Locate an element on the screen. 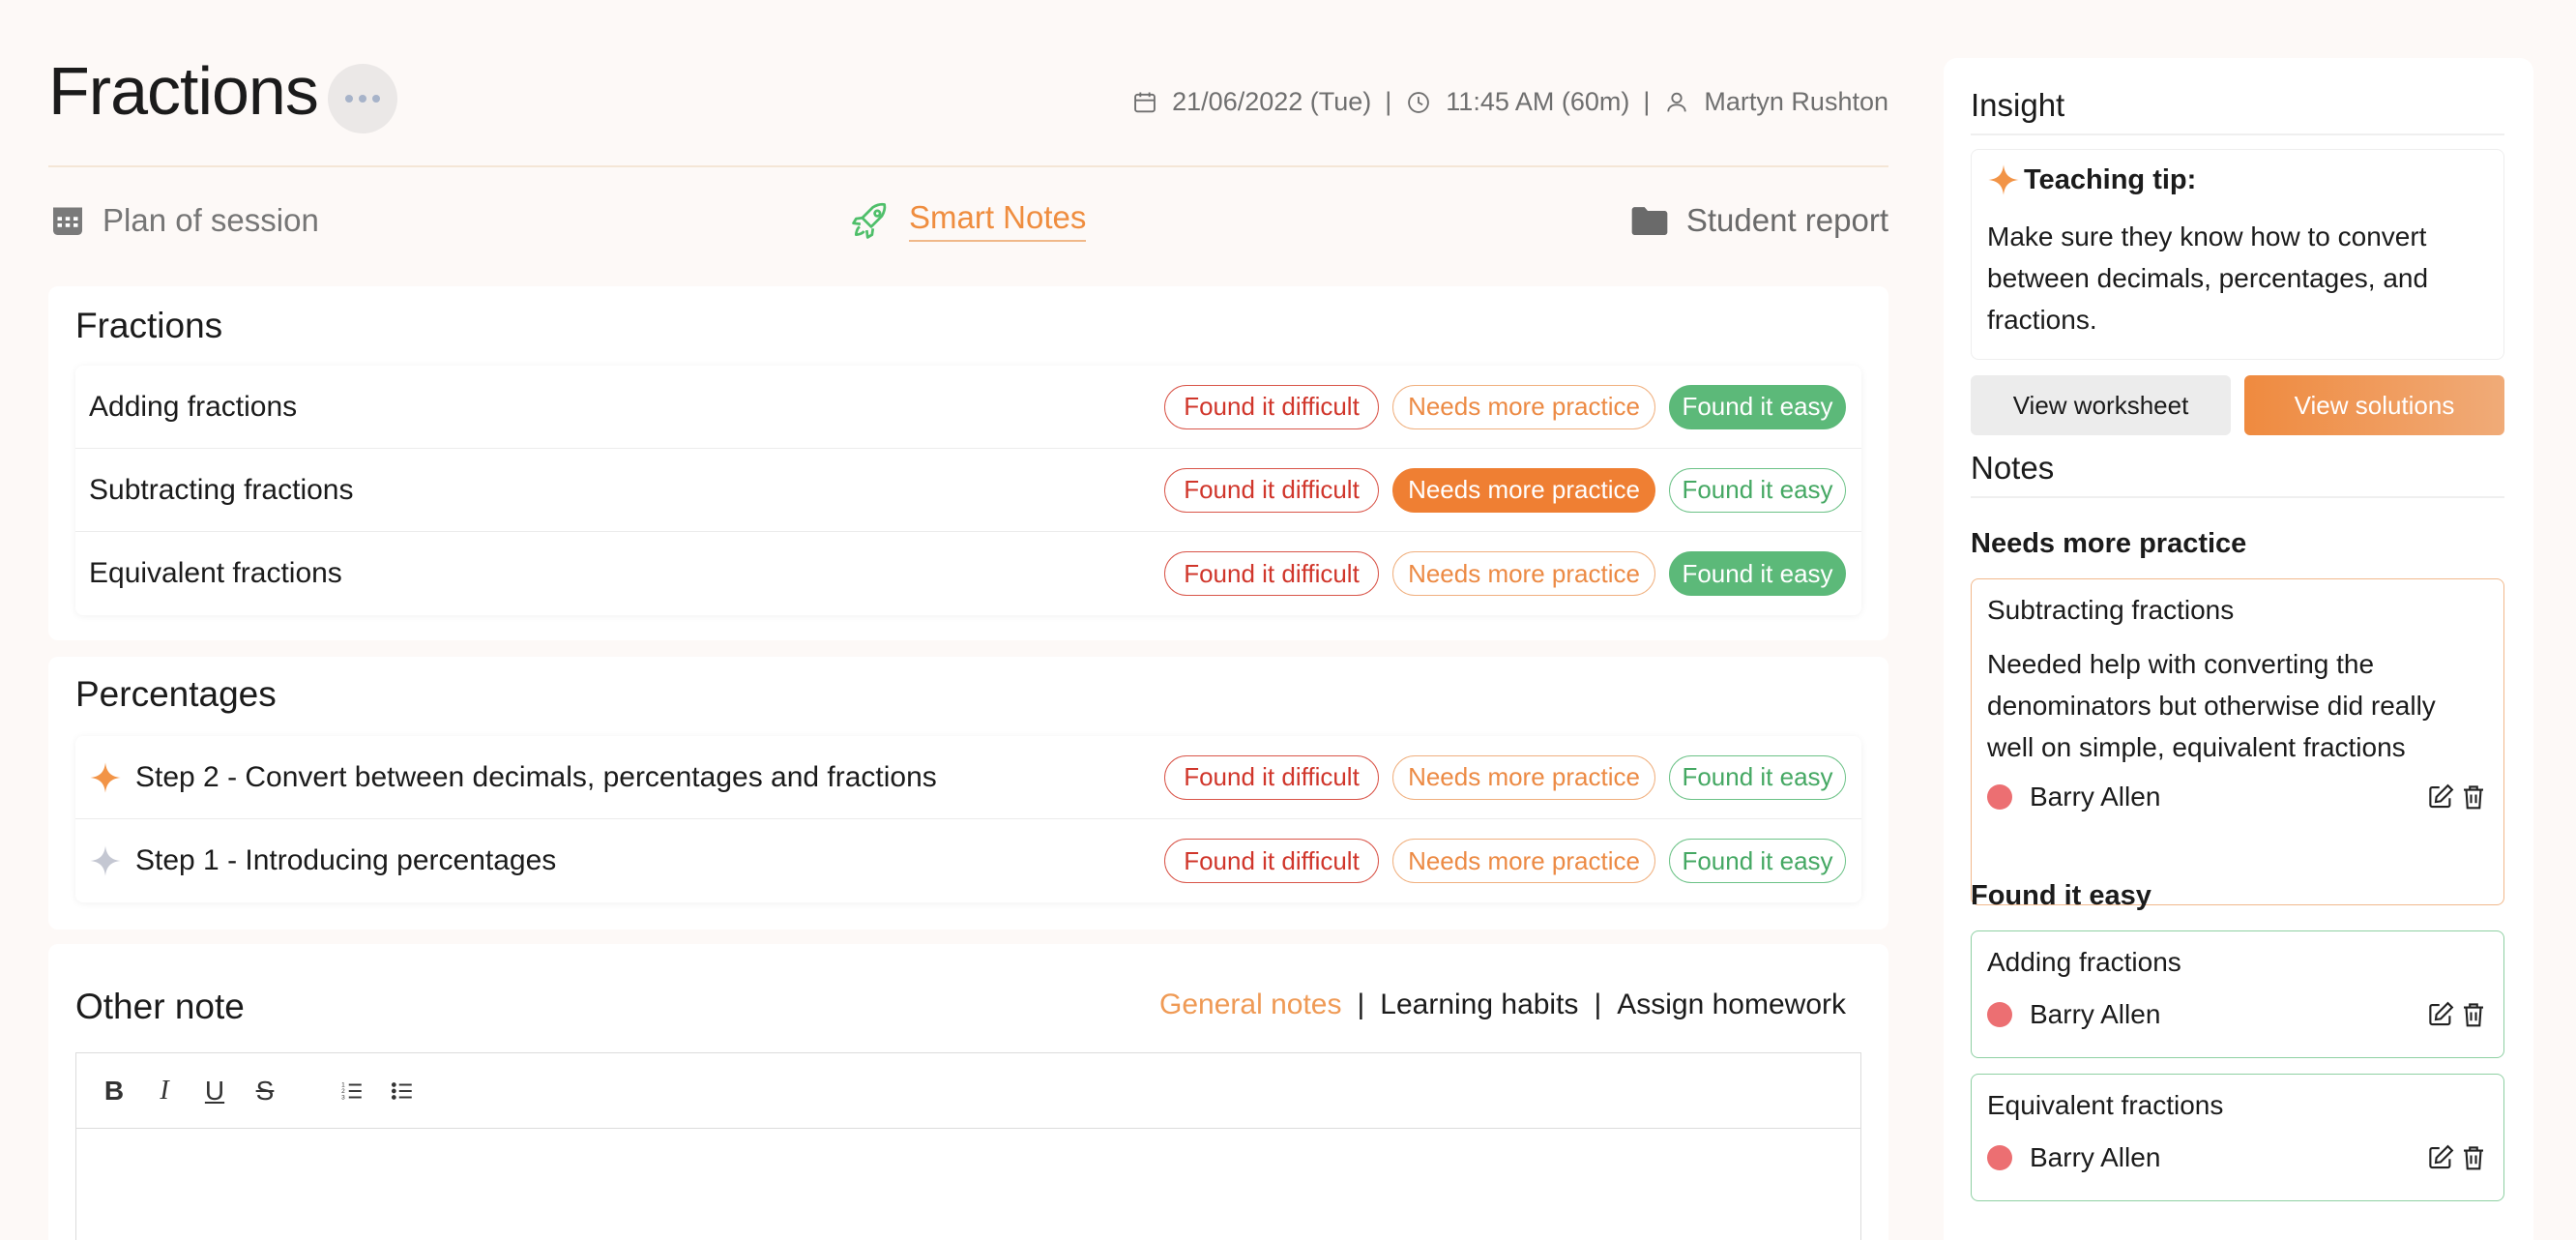  session-time: 11:45 AM (60m) is located at coordinates (1517, 102).